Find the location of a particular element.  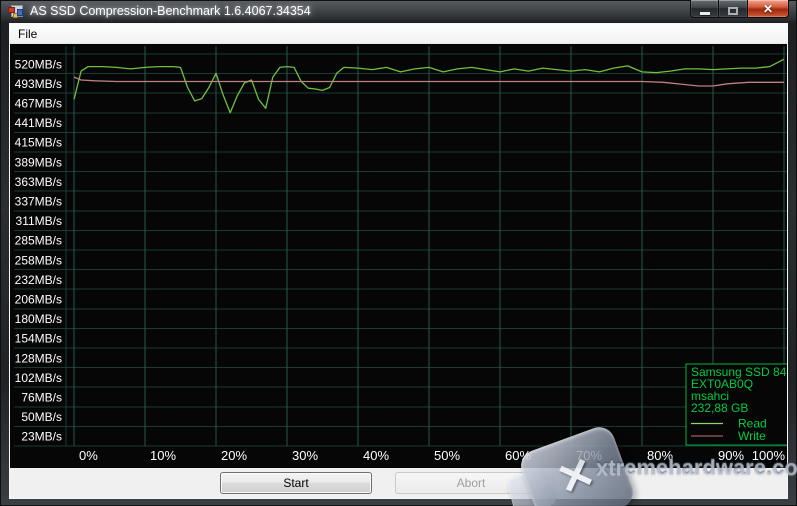

svg-text: 70% is located at coordinates (589, 455).